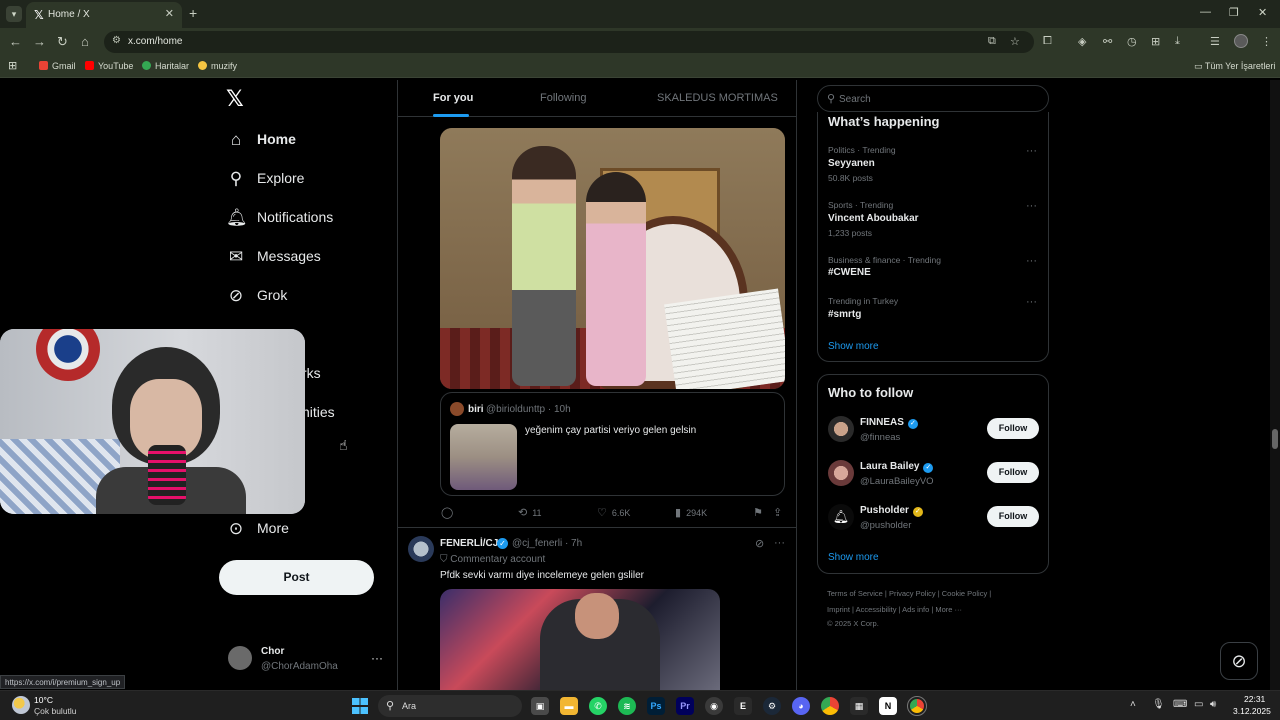 This screenshot has height=720, width=1280. What do you see at coordinates (1234, 12) in the screenshot?
I see `restore-icon: ❐` at bounding box center [1234, 12].